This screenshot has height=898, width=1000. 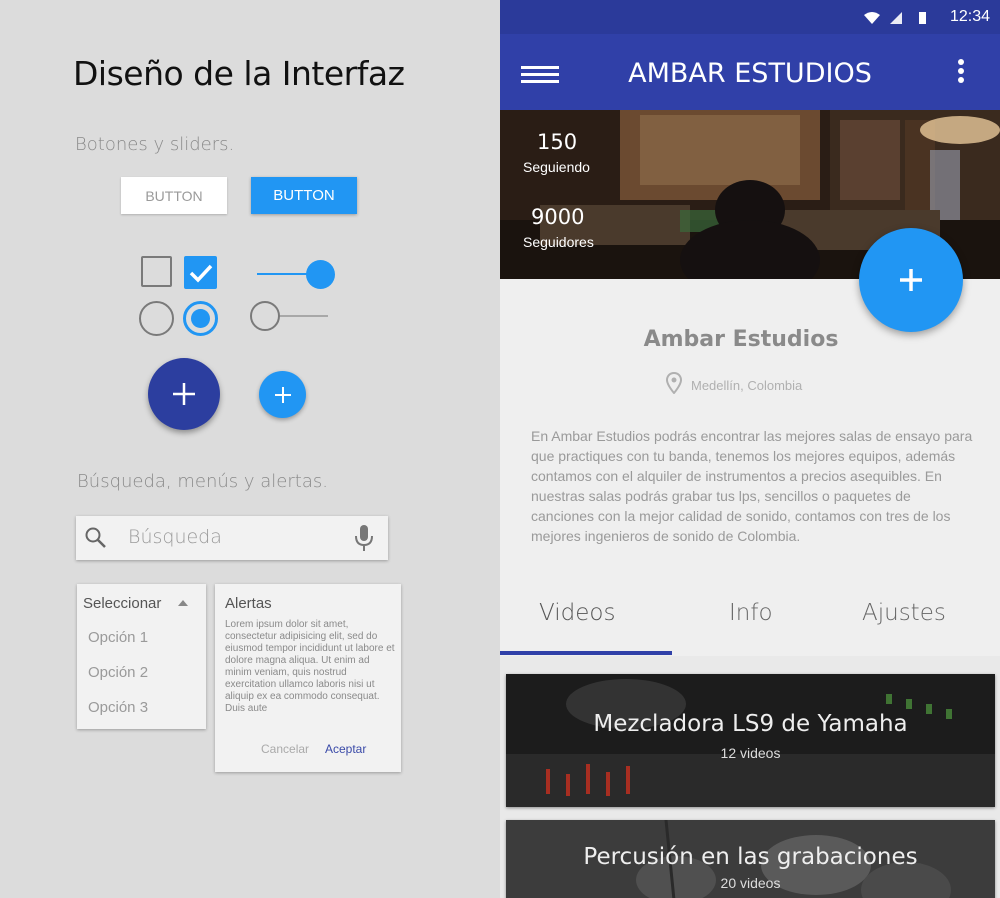 What do you see at coordinates (364, 538) in the screenshot?
I see `microphone-icon` at bounding box center [364, 538].